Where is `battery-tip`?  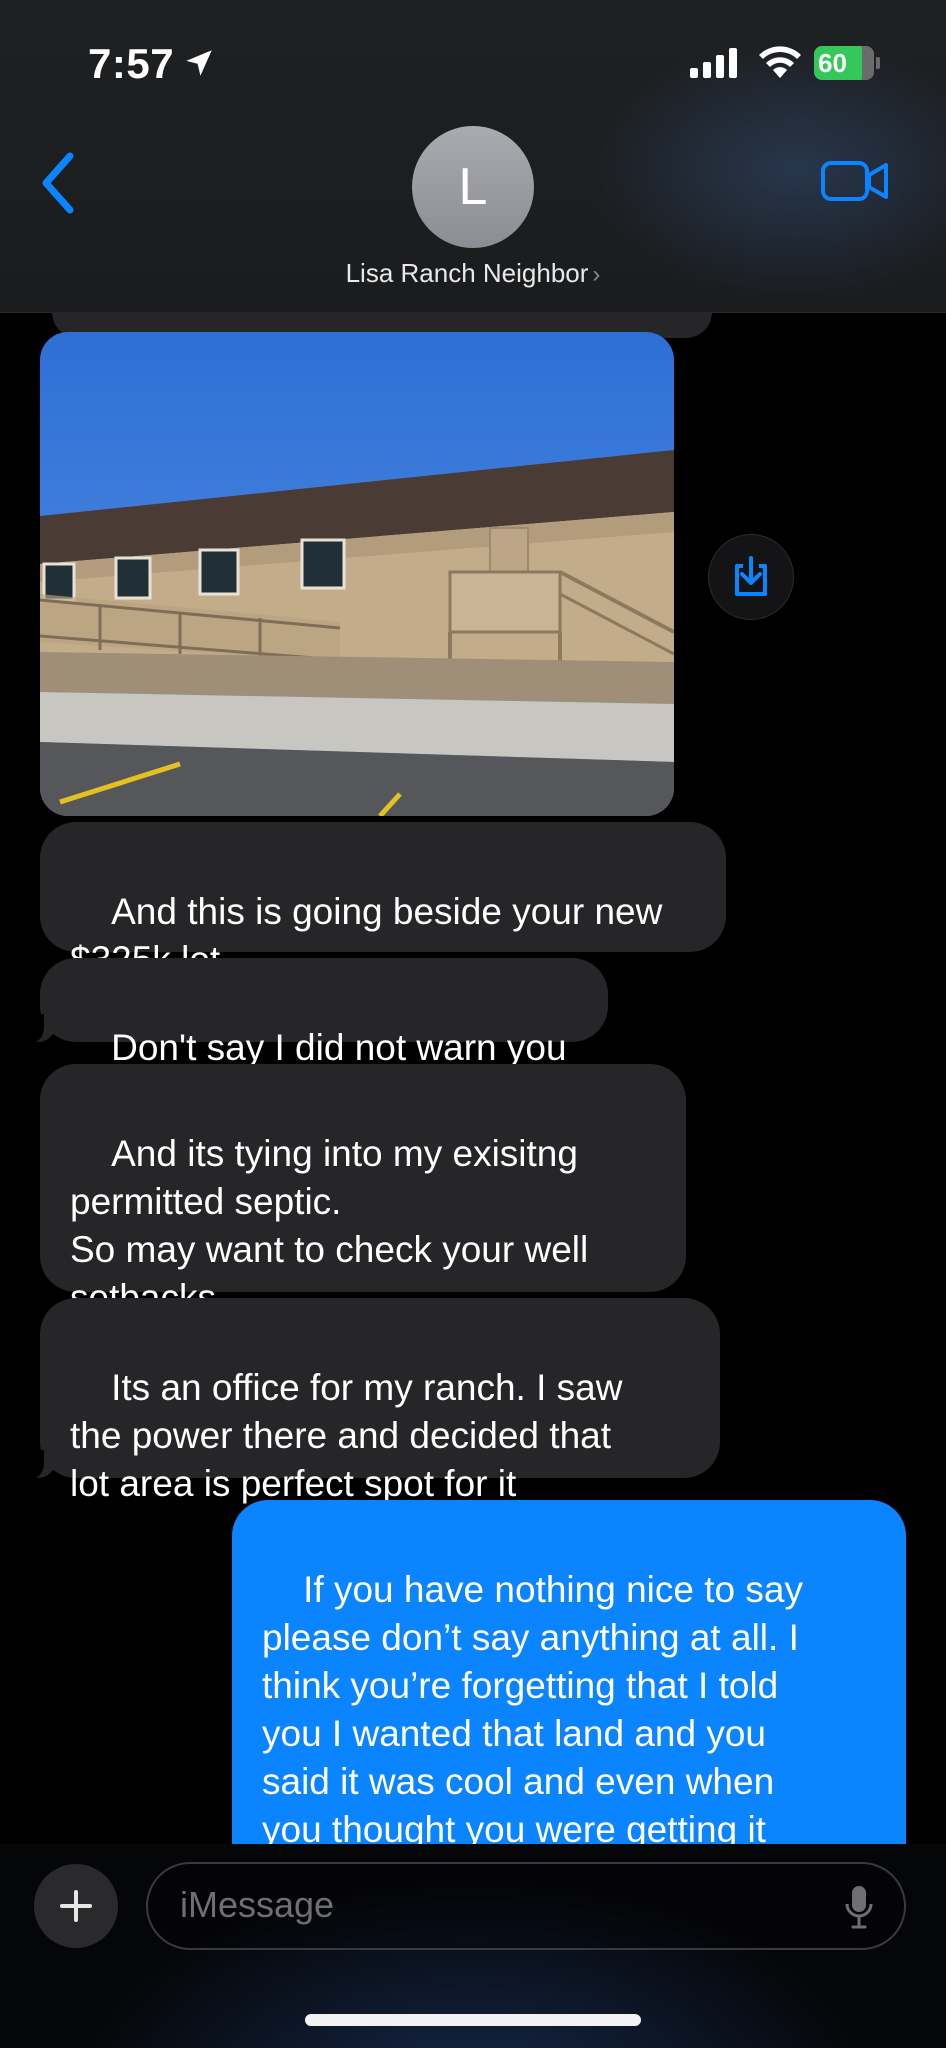
battery-tip is located at coordinates (878, 63).